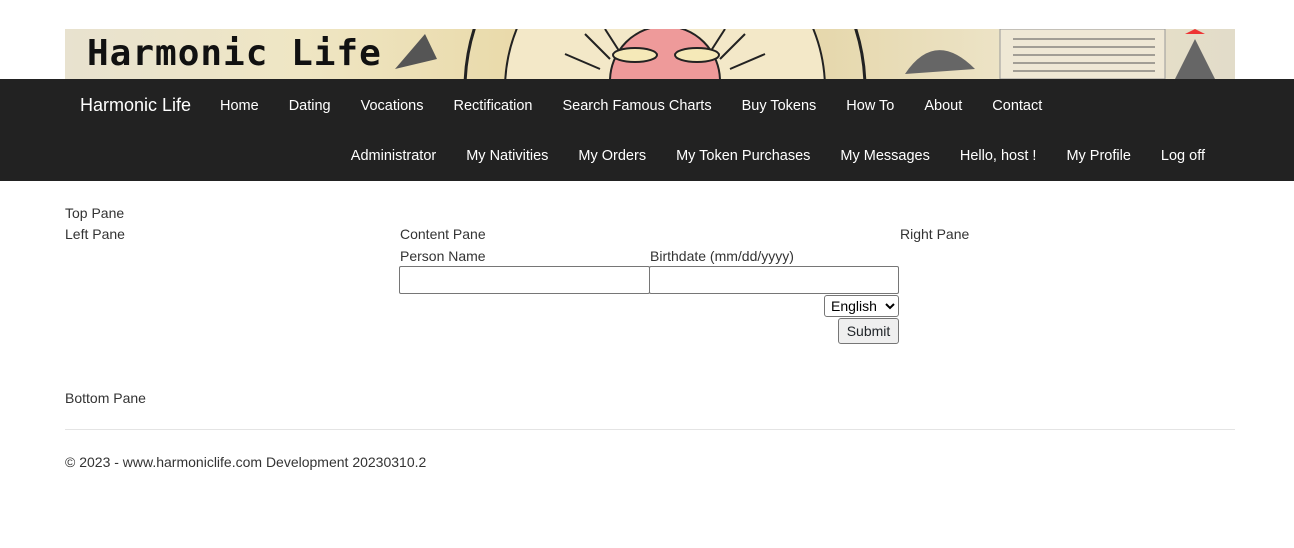 Image resolution: width=1294 pixels, height=548 pixels. What do you see at coordinates (95, 213) in the screenshot?
I see `top-pane-label: Top Pane` at bounding box center [95, 213].